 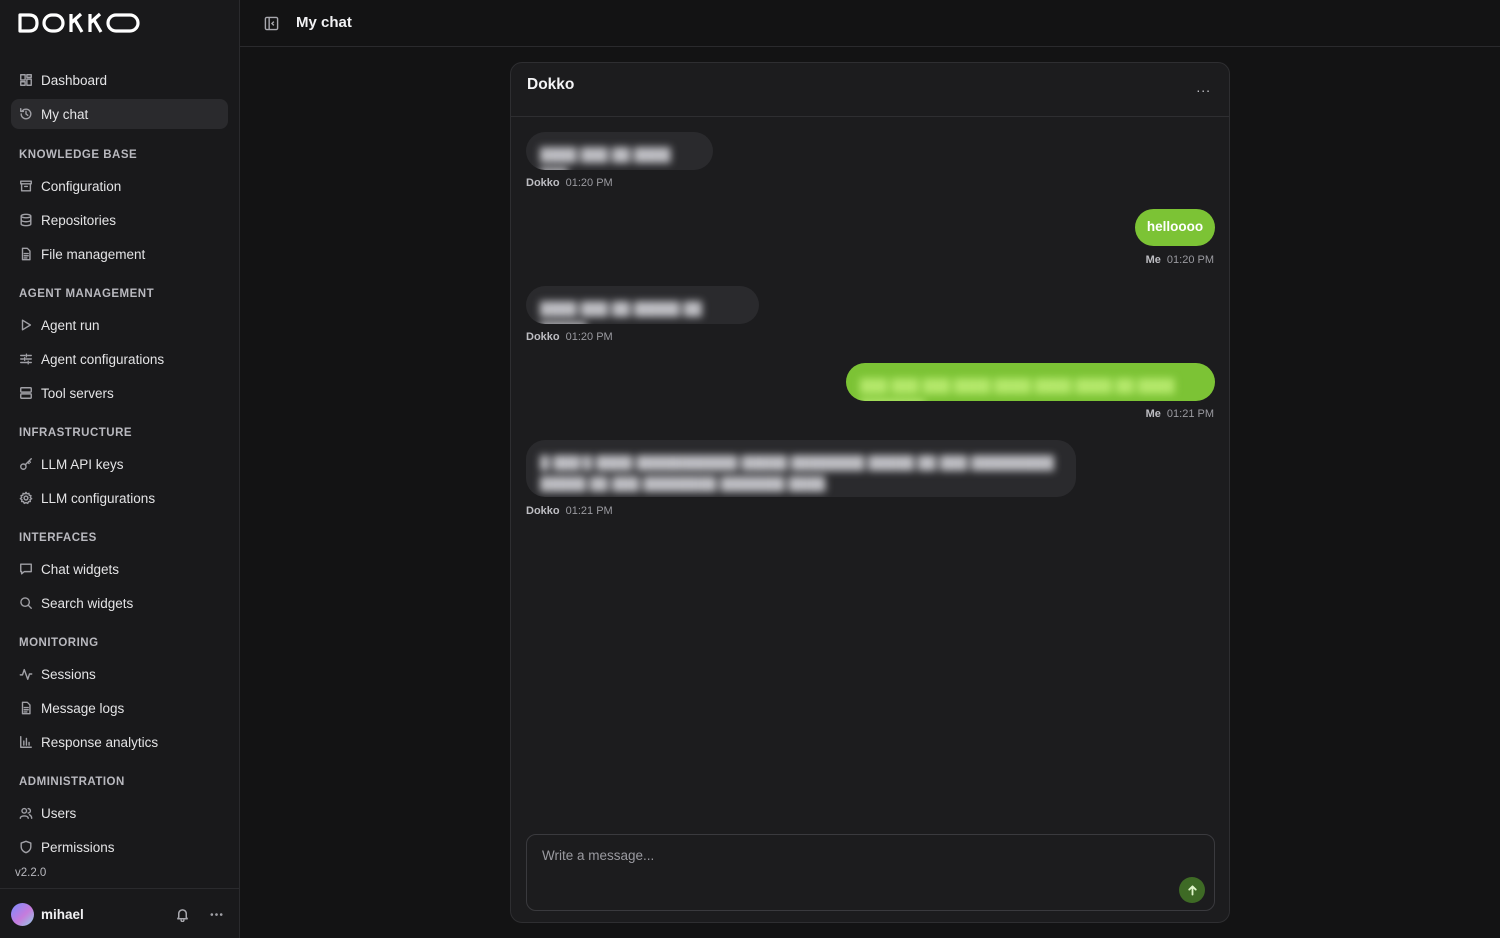 What do you see at coordinates (271, 23) in the screenshot?
I see `sidebar-toggle-icon` at bounding box center [271, 23].